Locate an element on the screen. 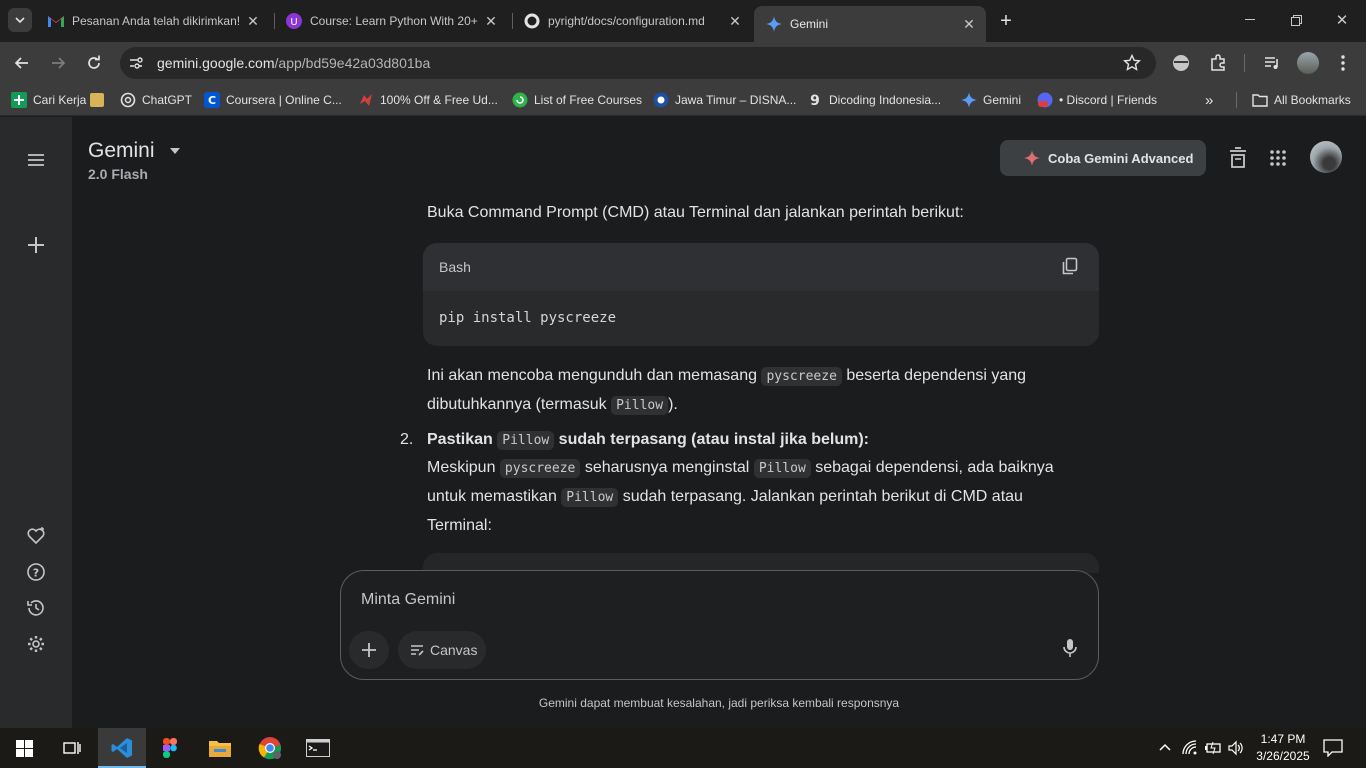 The image size is (1366, 768). address-bar: gemini.google.com/app/bd59e42a03d801ba is located at coordinates (638, 63).